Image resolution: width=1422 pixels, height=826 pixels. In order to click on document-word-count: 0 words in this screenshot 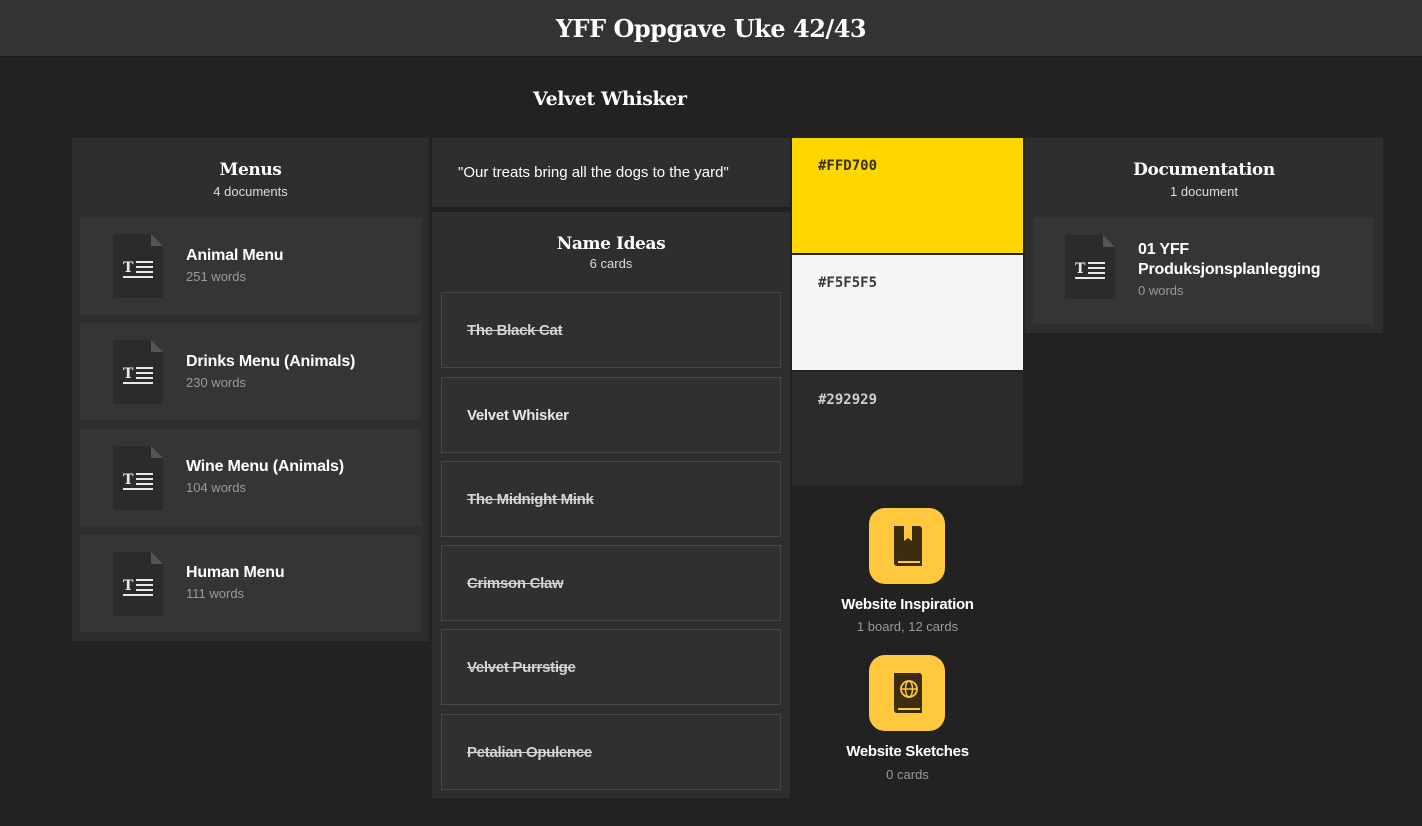, I will do `click(1161, 290)`.